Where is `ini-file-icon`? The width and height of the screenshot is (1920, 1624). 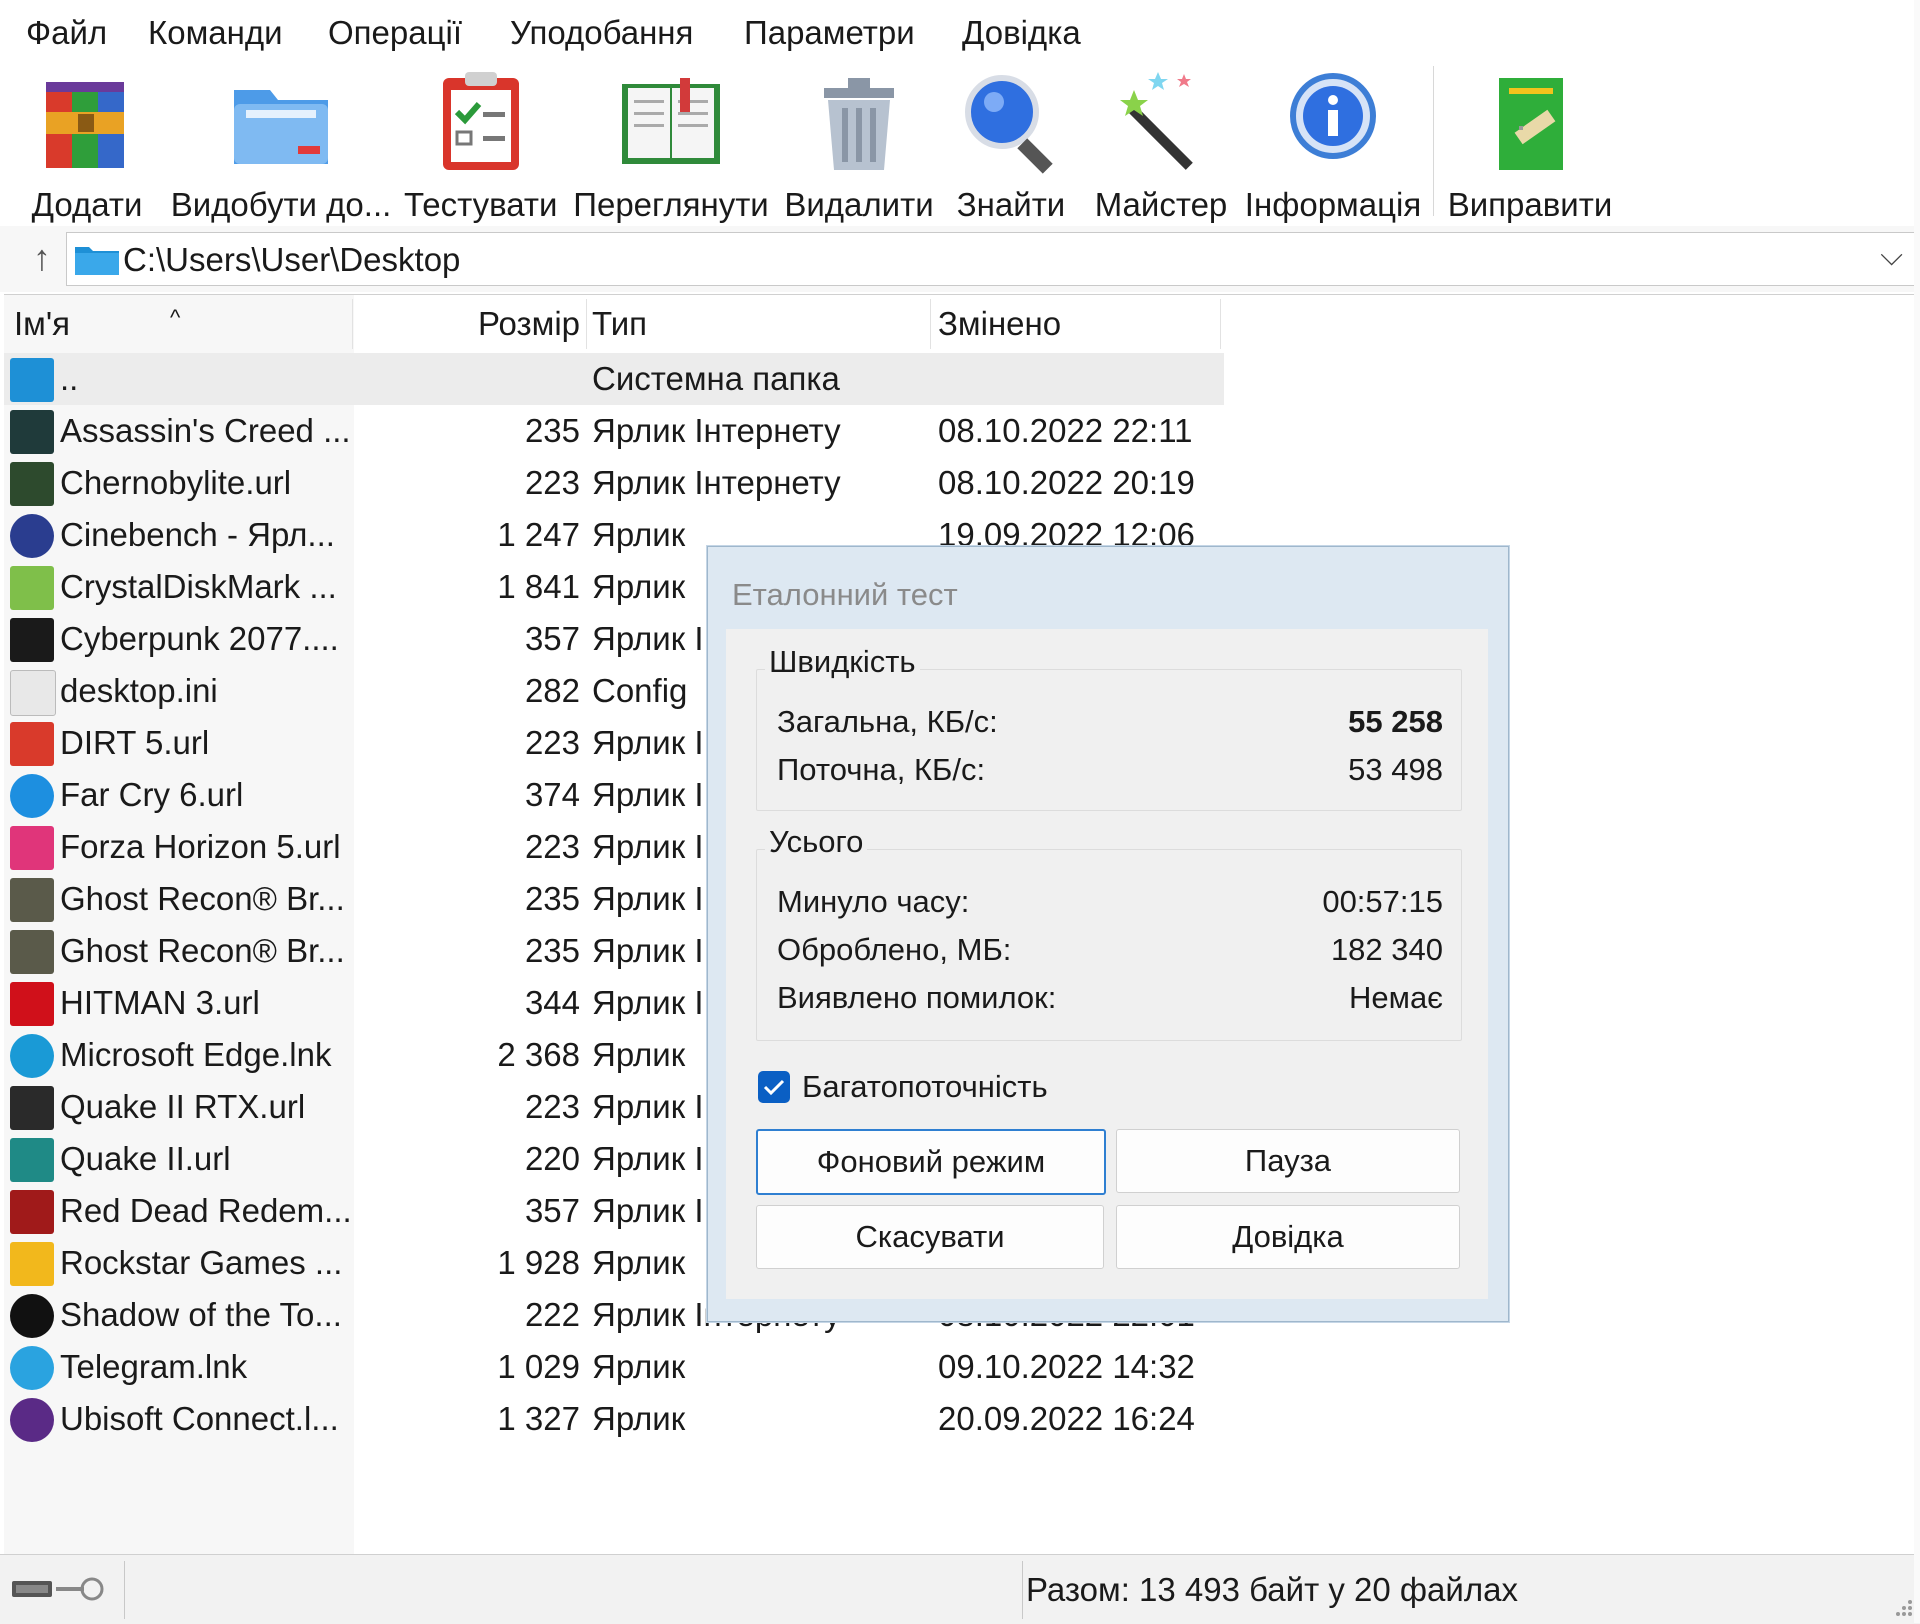 ini-file-icon is located at coordinates (33, 693).